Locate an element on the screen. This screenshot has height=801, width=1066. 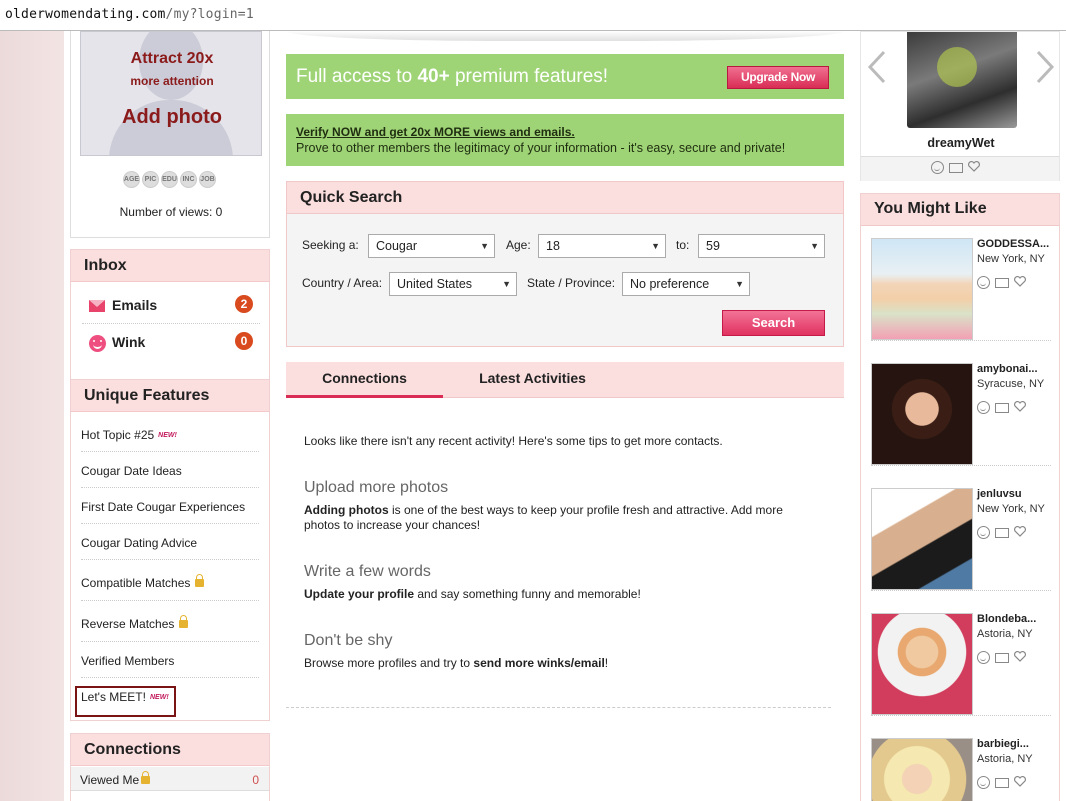
activity-tabs: Connections Latest Activities is located at coordinates (565, 380).